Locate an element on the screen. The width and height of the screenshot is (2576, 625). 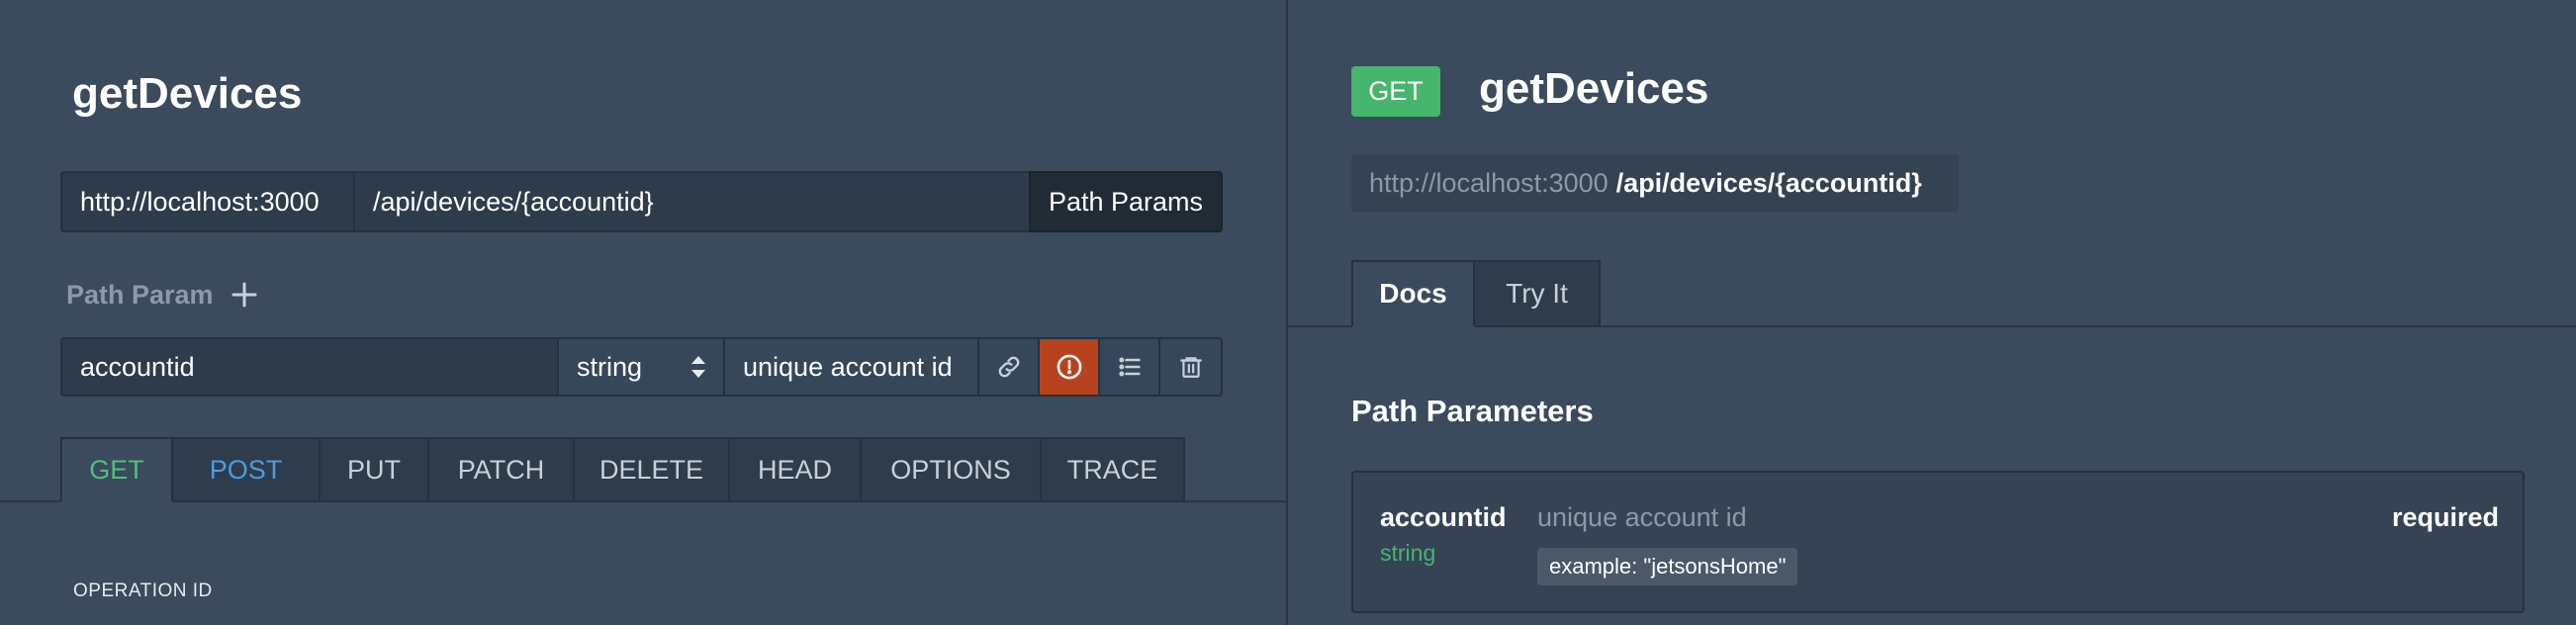
param-name: accountid is located at coordinates (1444, 517).